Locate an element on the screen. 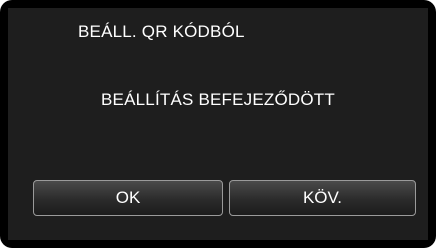 The width and height of the screenshot is (436, 248). status-message: BEÁLLÍTÁS BEFEJEZŐDÖTT is located at coordinates (218, 99).